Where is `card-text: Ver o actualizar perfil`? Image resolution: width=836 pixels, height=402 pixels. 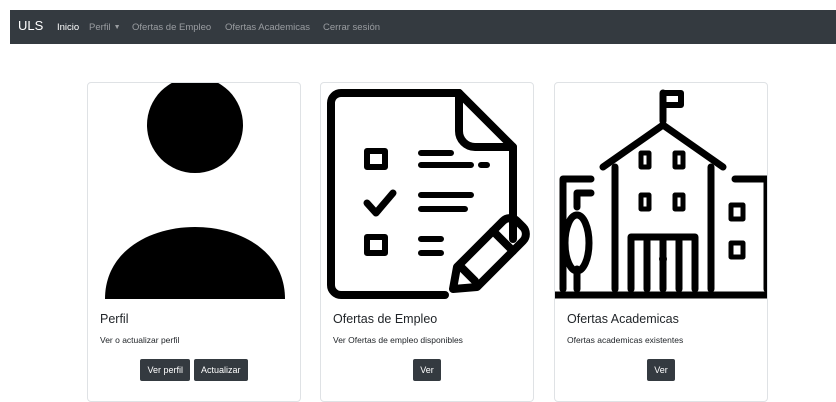
card-text: Ver o actualizar perfil is located at coordinates (140, 340).